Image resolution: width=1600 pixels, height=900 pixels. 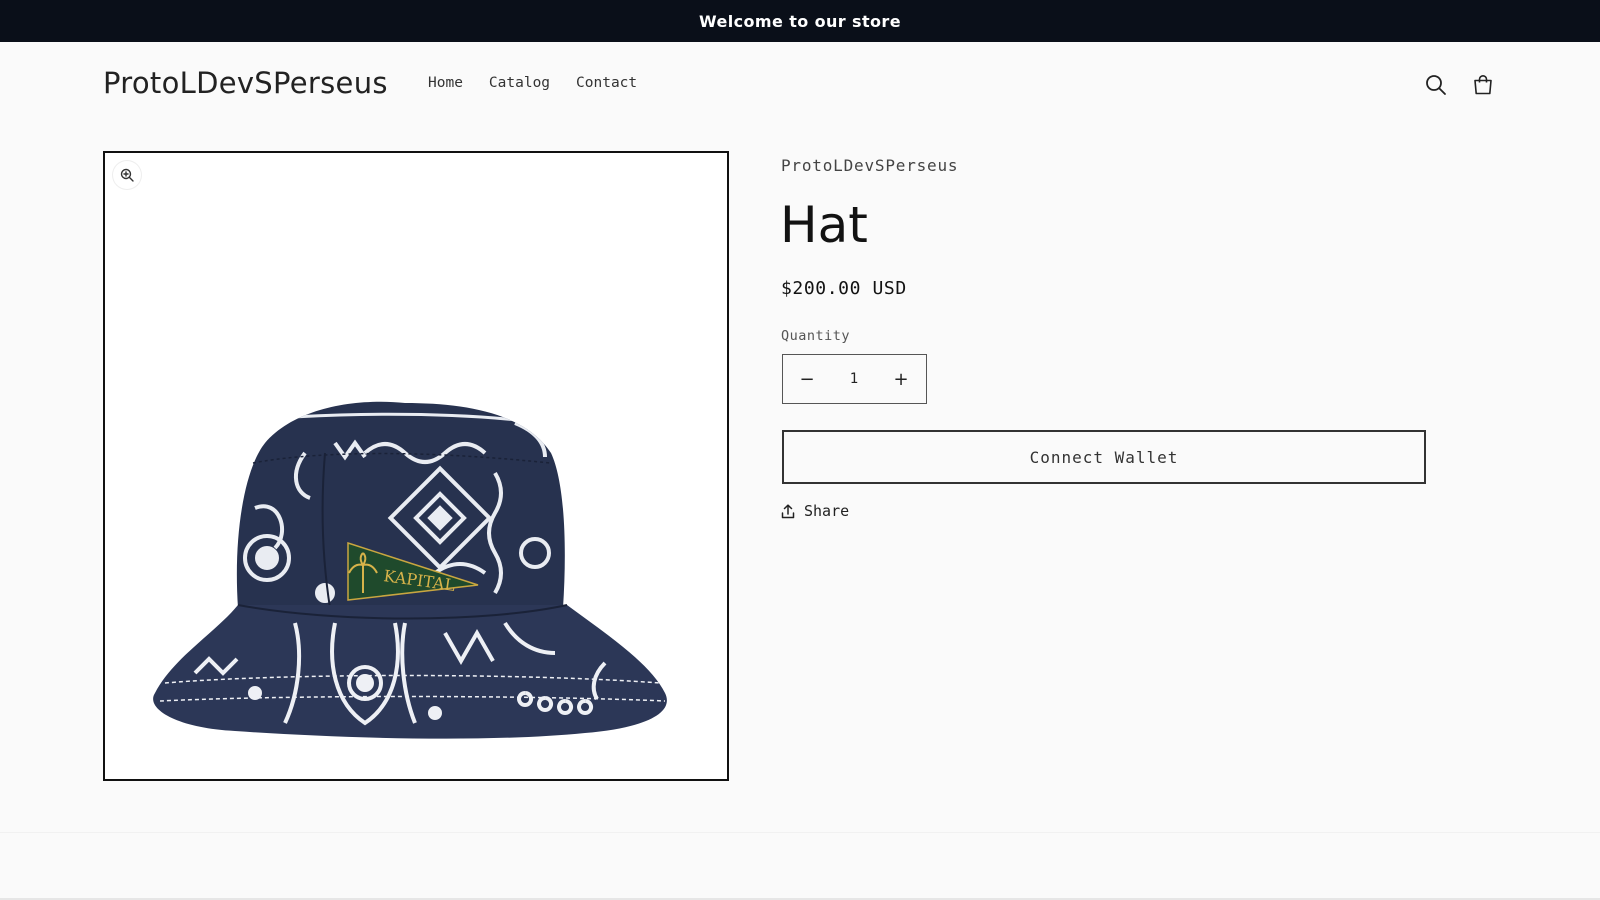 I want to click on announcement-text: Welcome to our store, so click(x=800, y=21).